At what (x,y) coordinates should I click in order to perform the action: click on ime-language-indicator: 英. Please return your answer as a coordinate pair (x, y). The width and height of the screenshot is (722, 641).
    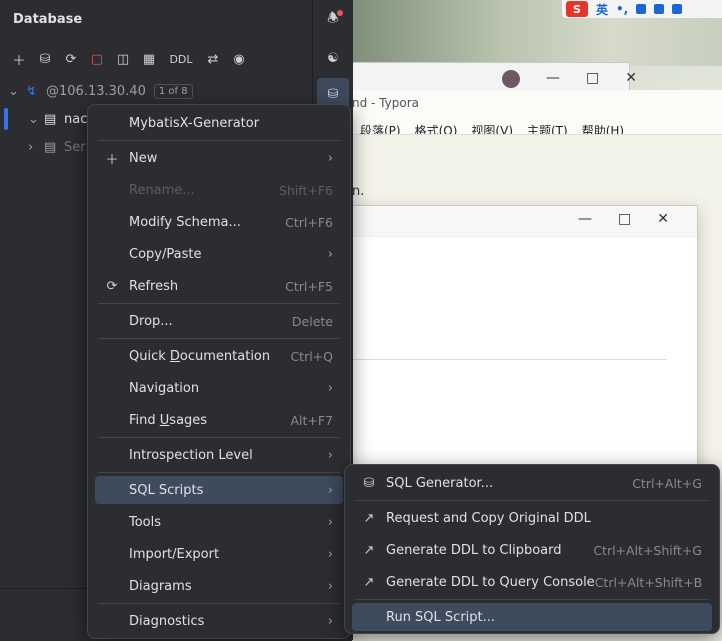
    Looking at the image, I should click on (602, 9).